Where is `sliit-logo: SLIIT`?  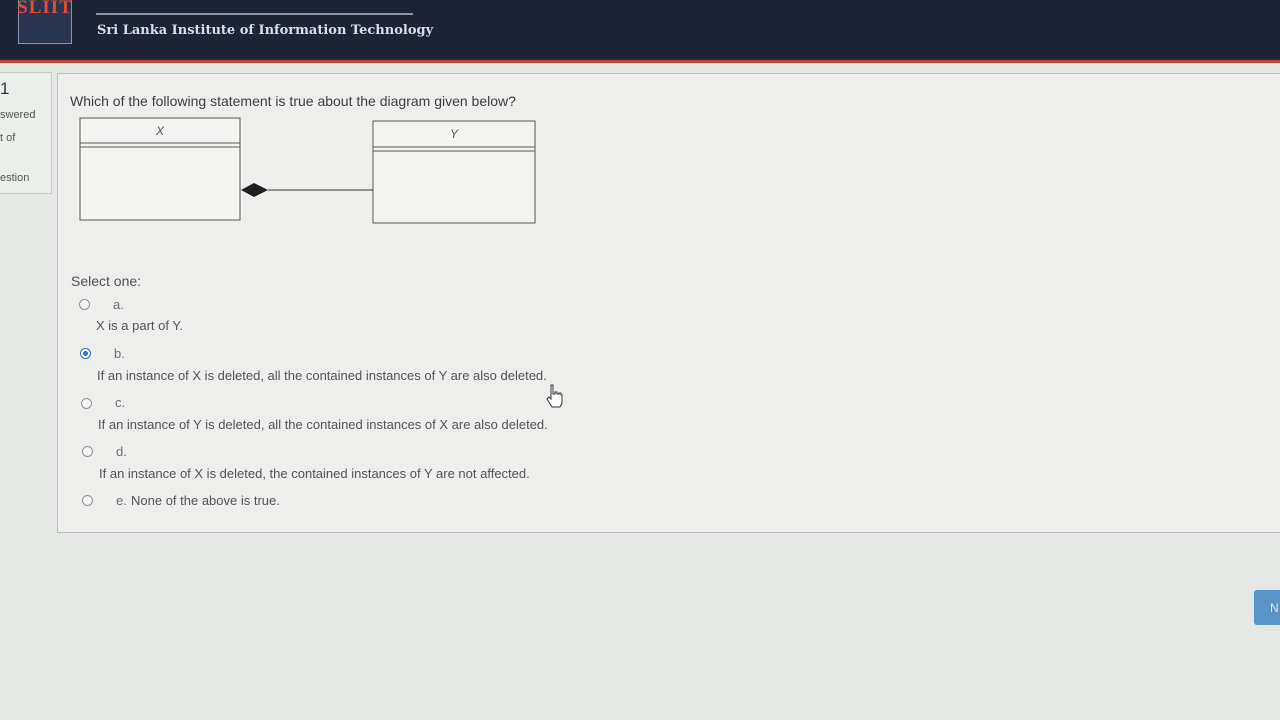
sliit-logo: SLIIT is located at coordinates (45, 22).